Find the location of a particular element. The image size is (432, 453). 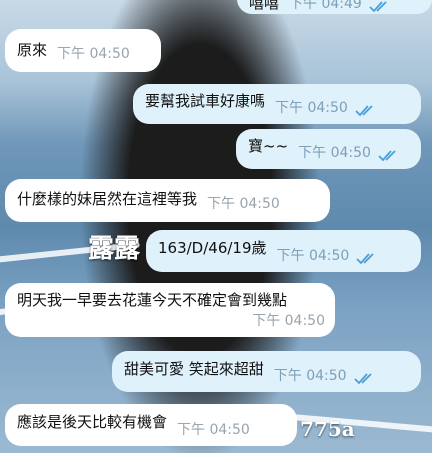

message-text: 163/D/46/19歲 is located at coordinates (212, 248).